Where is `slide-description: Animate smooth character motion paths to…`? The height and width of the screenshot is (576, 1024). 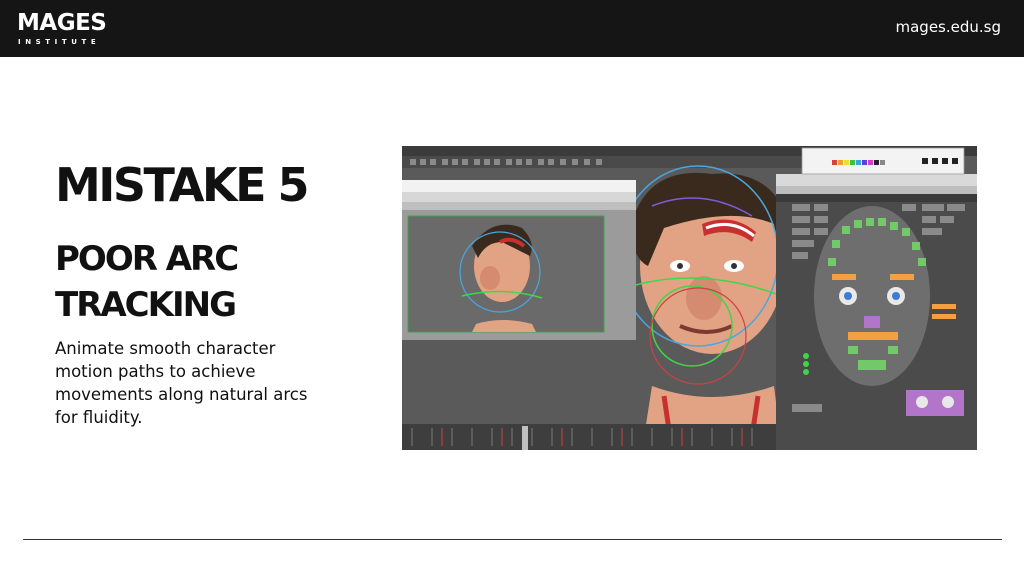
slide-description: Animate smooth character motion paths to… is located at coordinates (181, 383).